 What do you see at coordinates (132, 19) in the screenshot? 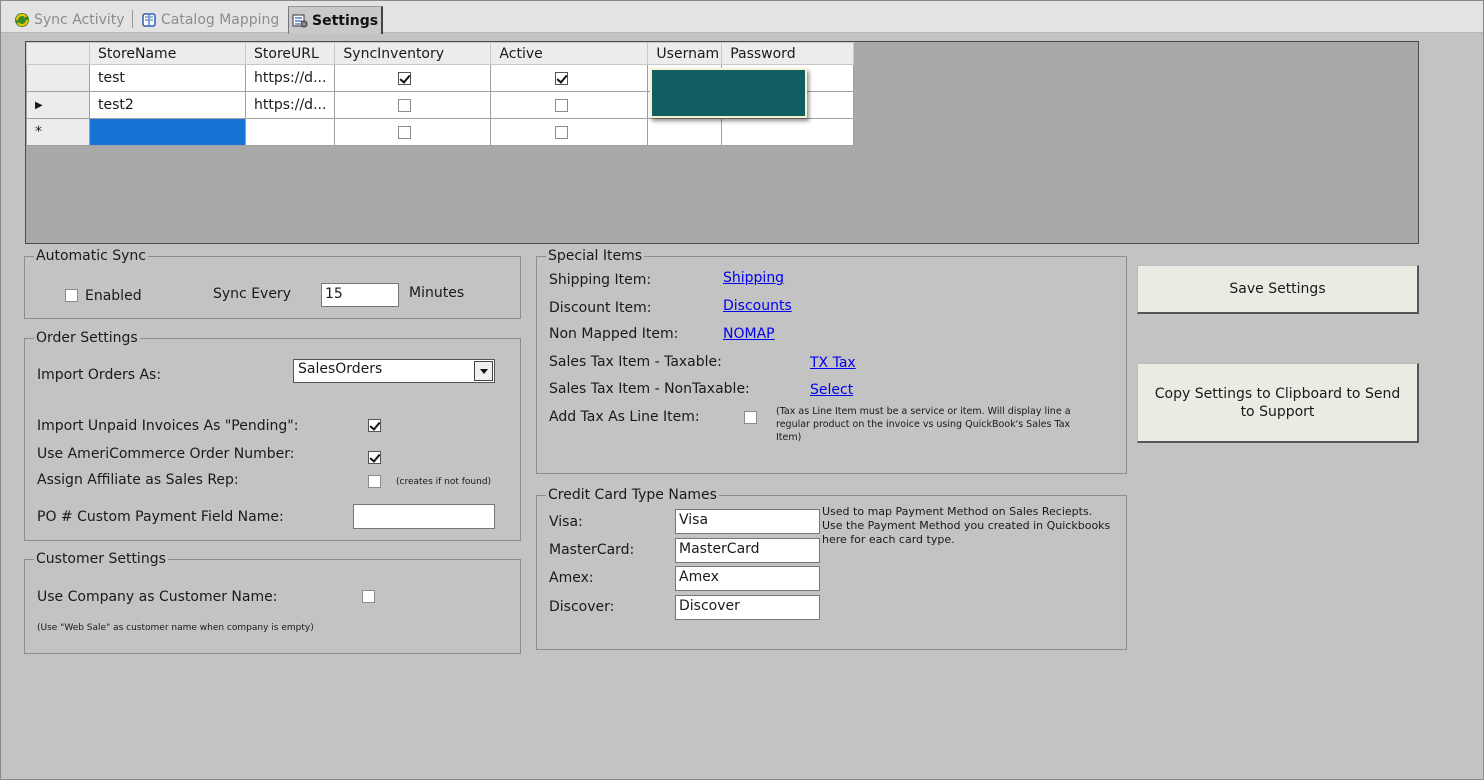
I see `tab-separator` at bounding box center [132, 19].